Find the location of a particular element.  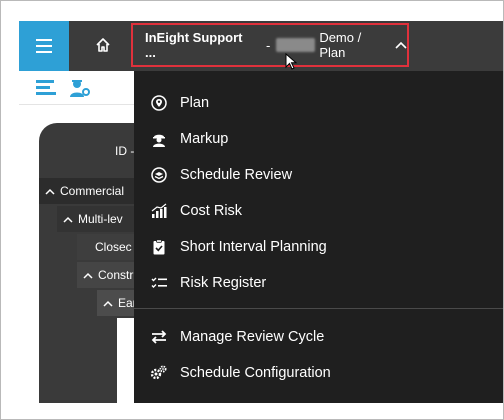

menu-item-label: Schedule Review is located at coordinates (236, 175).